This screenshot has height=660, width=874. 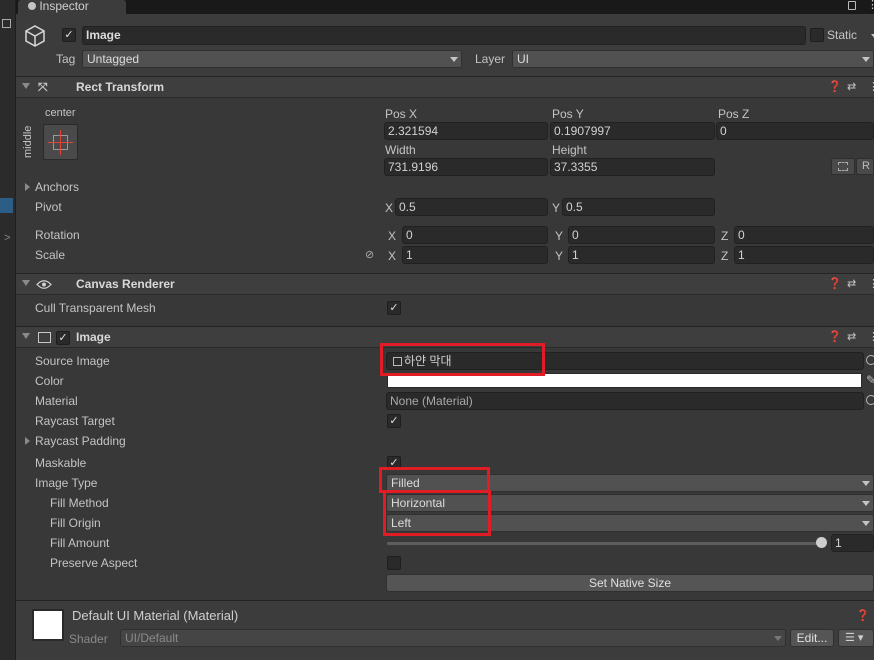 I want to click on fill-amount-slider-handle, so click(x=821, y=542).